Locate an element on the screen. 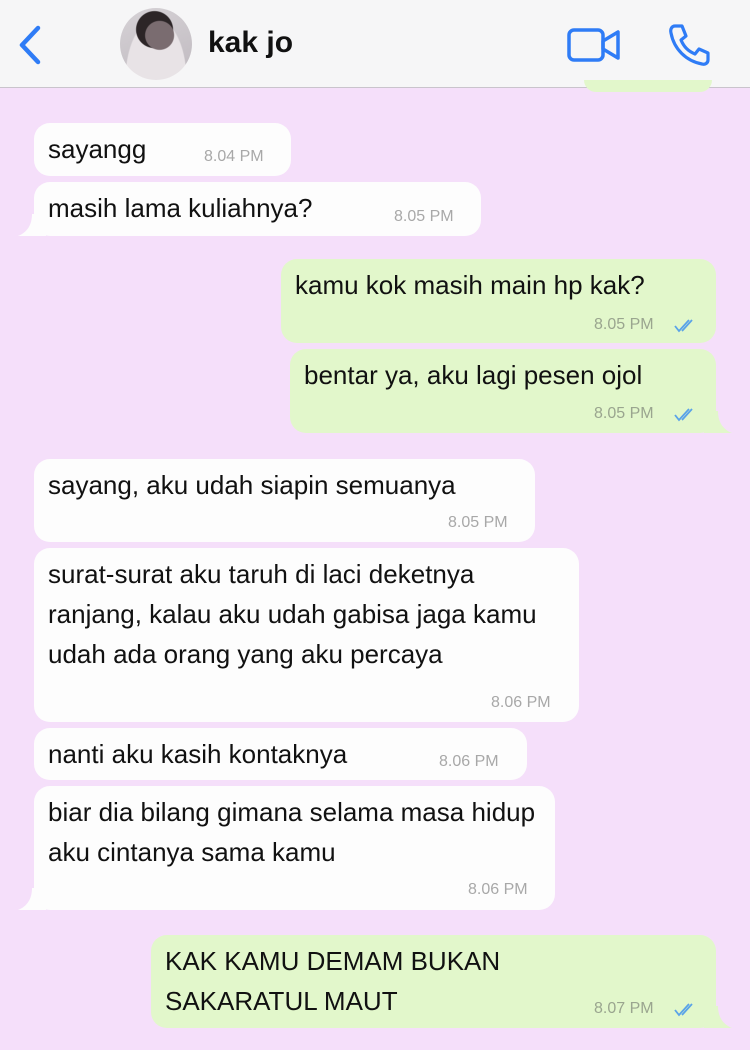  avatar is located at coordinates (156, 44).